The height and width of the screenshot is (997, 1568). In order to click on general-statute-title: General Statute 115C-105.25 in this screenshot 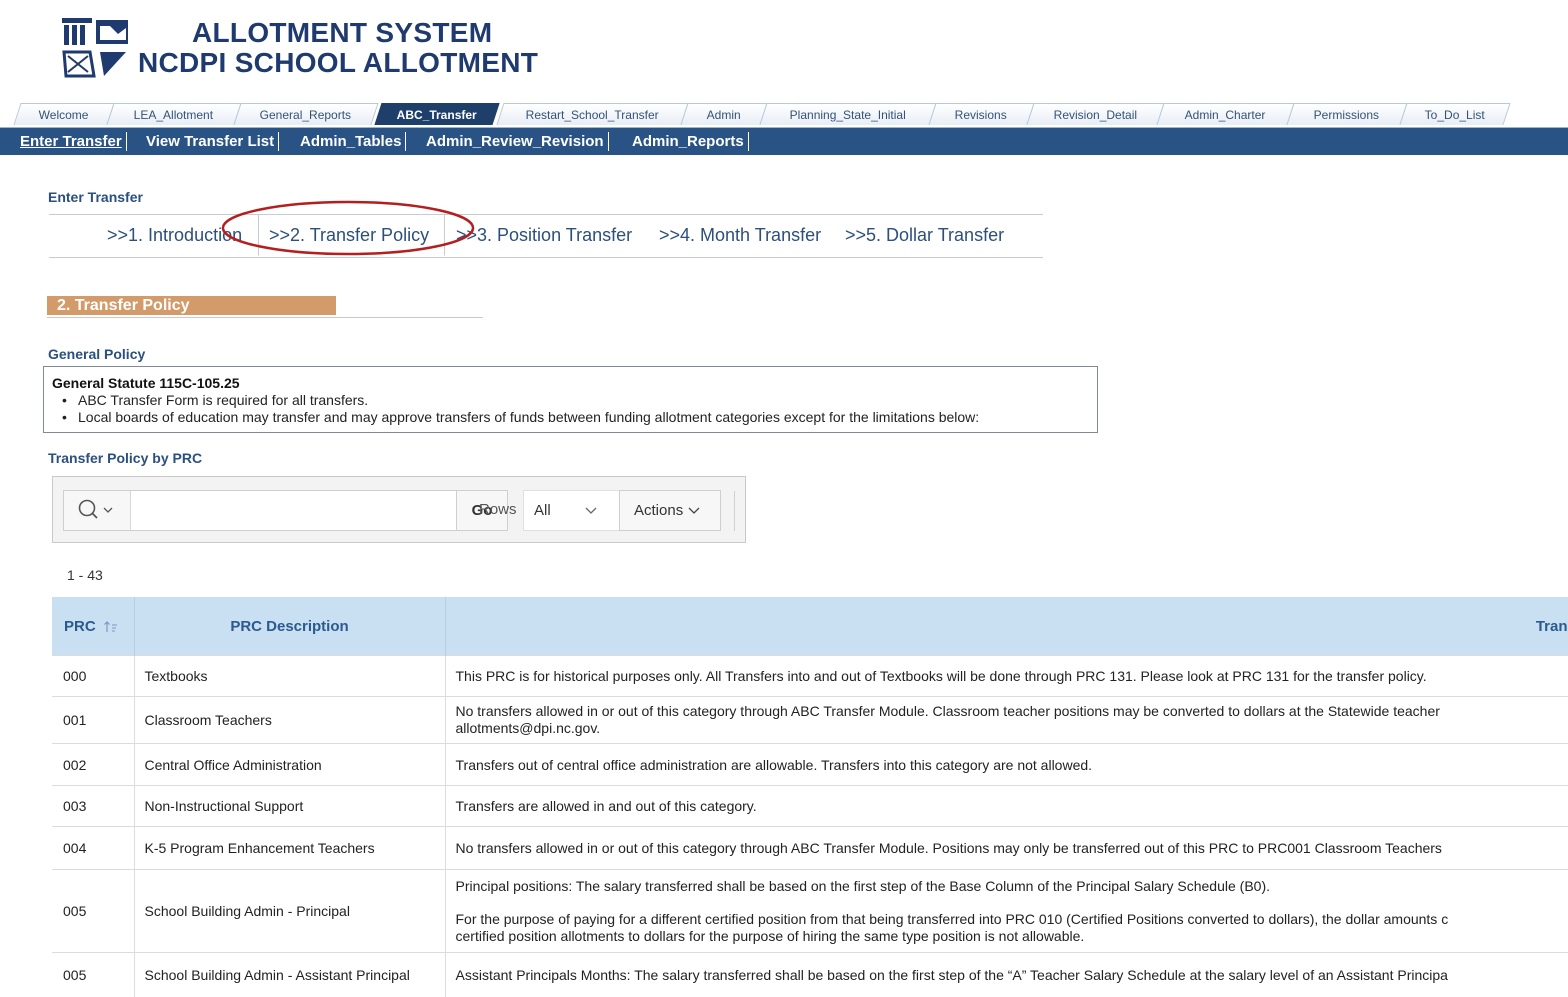, I will do `click(574, 383)`.